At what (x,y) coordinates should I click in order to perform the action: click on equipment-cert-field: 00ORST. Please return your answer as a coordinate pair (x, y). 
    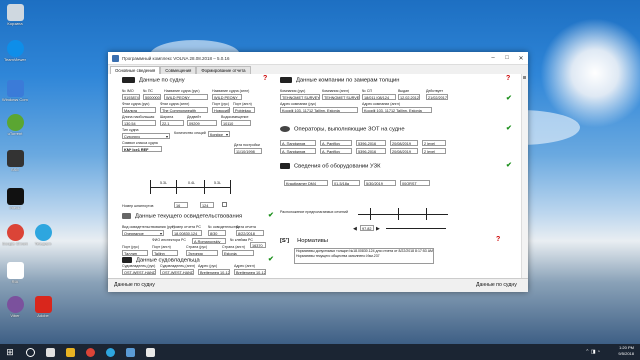
    Looking at the image, I should click on (415, 183).